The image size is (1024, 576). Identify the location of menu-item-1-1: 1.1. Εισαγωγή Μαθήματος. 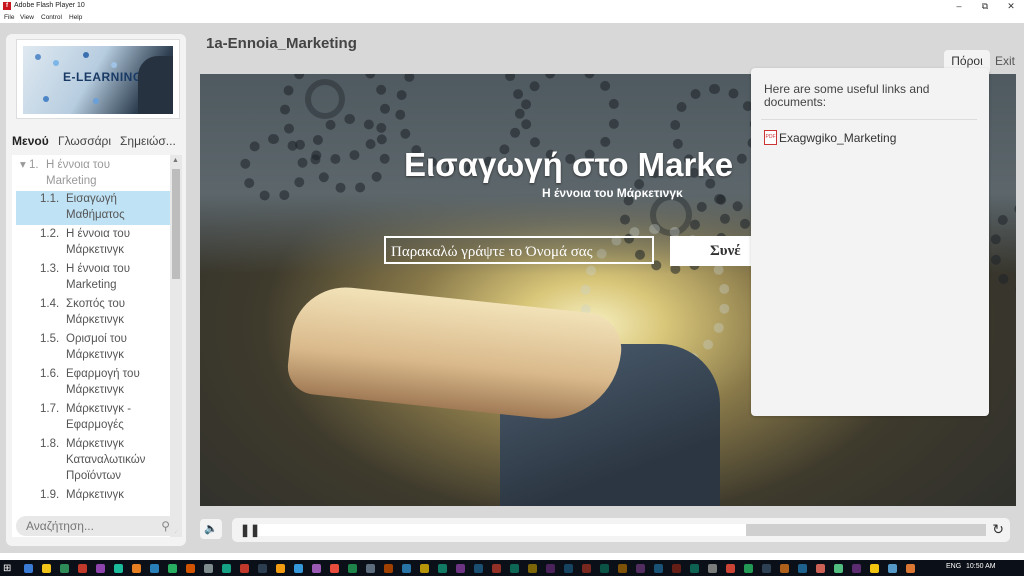
(93, 208).